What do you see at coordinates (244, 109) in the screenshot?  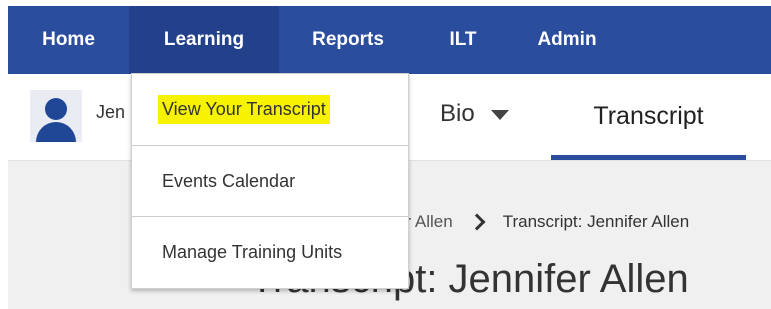 I see `menu-item-label: View Your Transcript` at bounding box center [244, 109].